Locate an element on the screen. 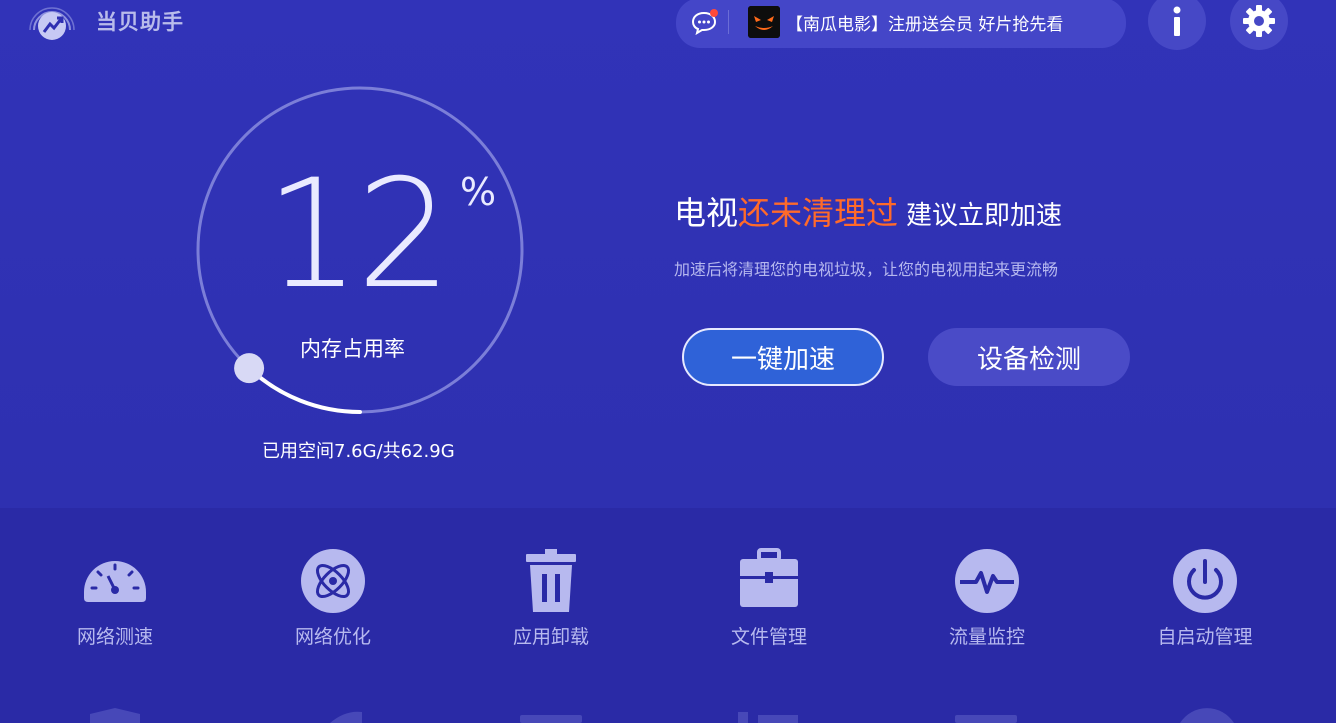 Image resolution: width=1336 pixels, height=723 pixels. app-title: 当贝助手 is located at coordinates (140, 22).